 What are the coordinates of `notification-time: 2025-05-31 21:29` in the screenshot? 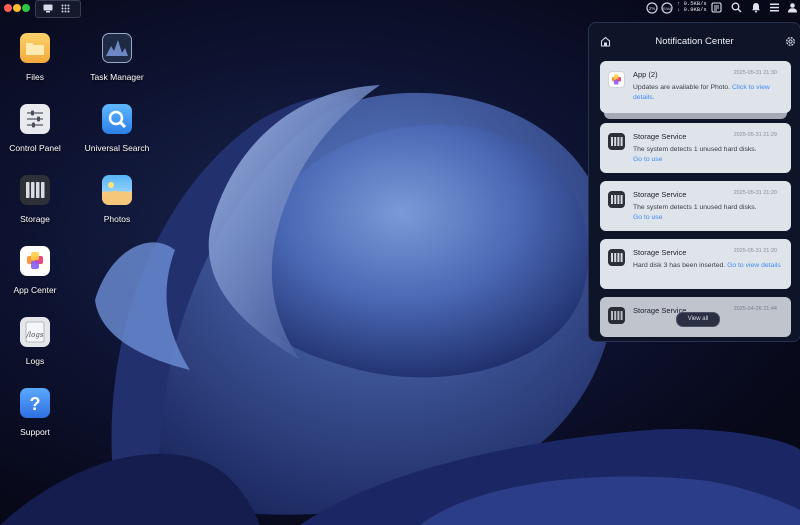 It's located at (755, 135).